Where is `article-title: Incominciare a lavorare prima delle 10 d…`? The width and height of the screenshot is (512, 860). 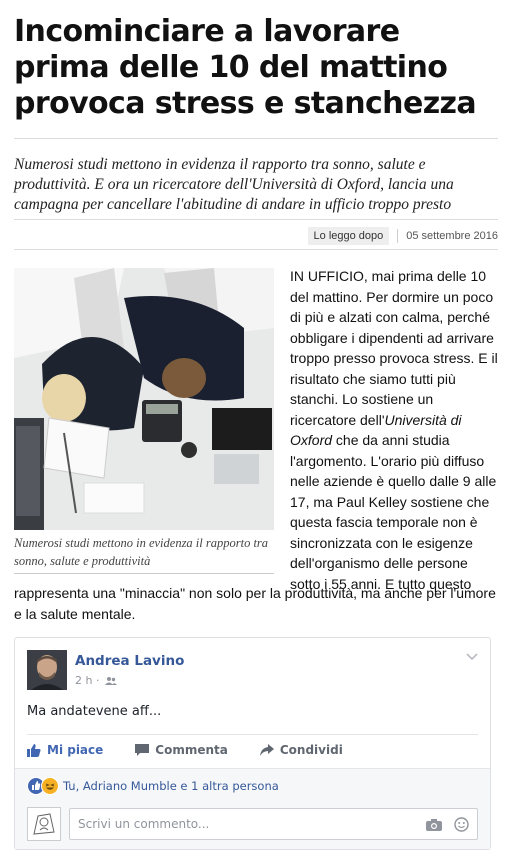 article-title: Incominciare a lavorare prima delle 10 d… is located at coordinates (245, 67).